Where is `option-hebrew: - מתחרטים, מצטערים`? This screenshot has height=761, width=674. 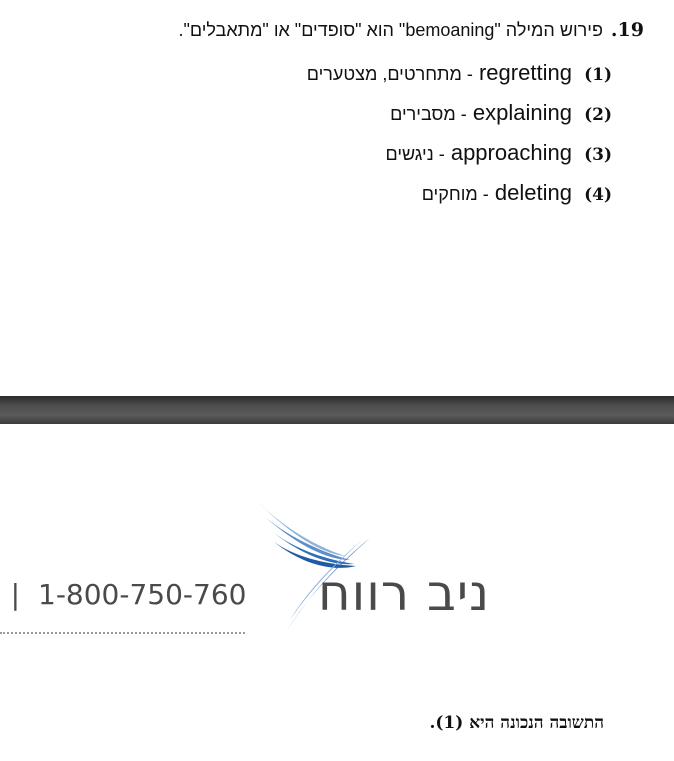 option-hebrew: - מתחרטים, מצטערים is located at coordinates (389, 74).